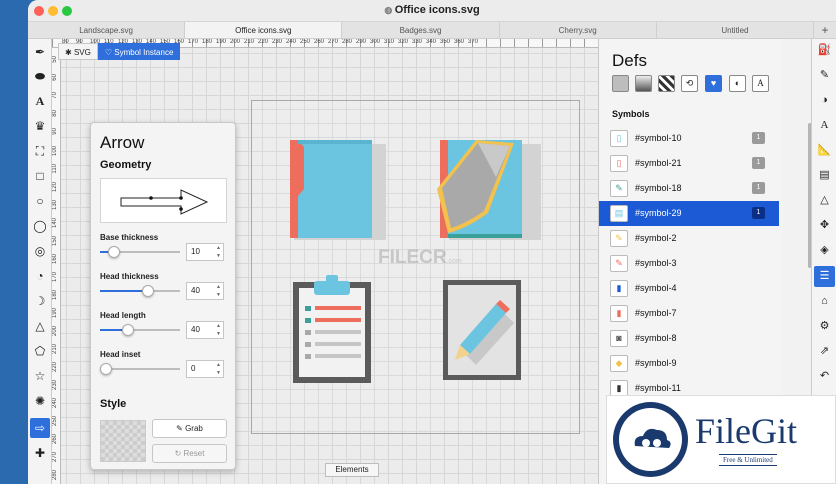 The width and height of the screenshot is (836, 484). Describe the element at coordinates (656, 313) in the screenshot. I see `symbol-name: #symbol-7` at that location.